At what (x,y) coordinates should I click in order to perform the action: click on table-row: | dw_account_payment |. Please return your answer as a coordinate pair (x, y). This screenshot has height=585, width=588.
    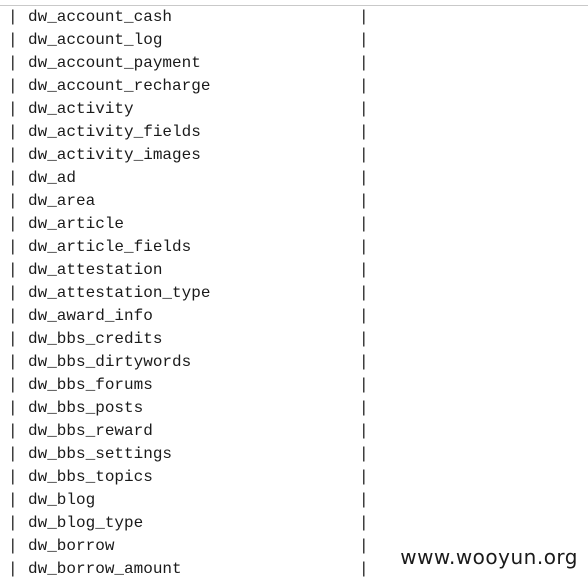
    Looking at the image, I should click on (294, 63).